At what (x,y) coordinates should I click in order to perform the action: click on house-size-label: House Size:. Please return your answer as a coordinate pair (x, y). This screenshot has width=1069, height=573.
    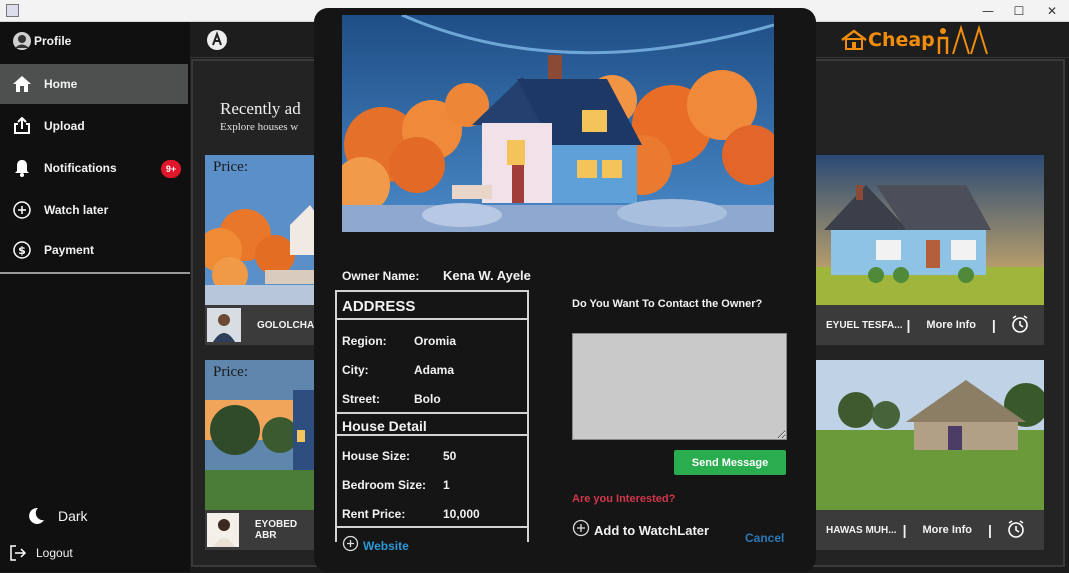
    Looking at the image, I should click on (376, 456).